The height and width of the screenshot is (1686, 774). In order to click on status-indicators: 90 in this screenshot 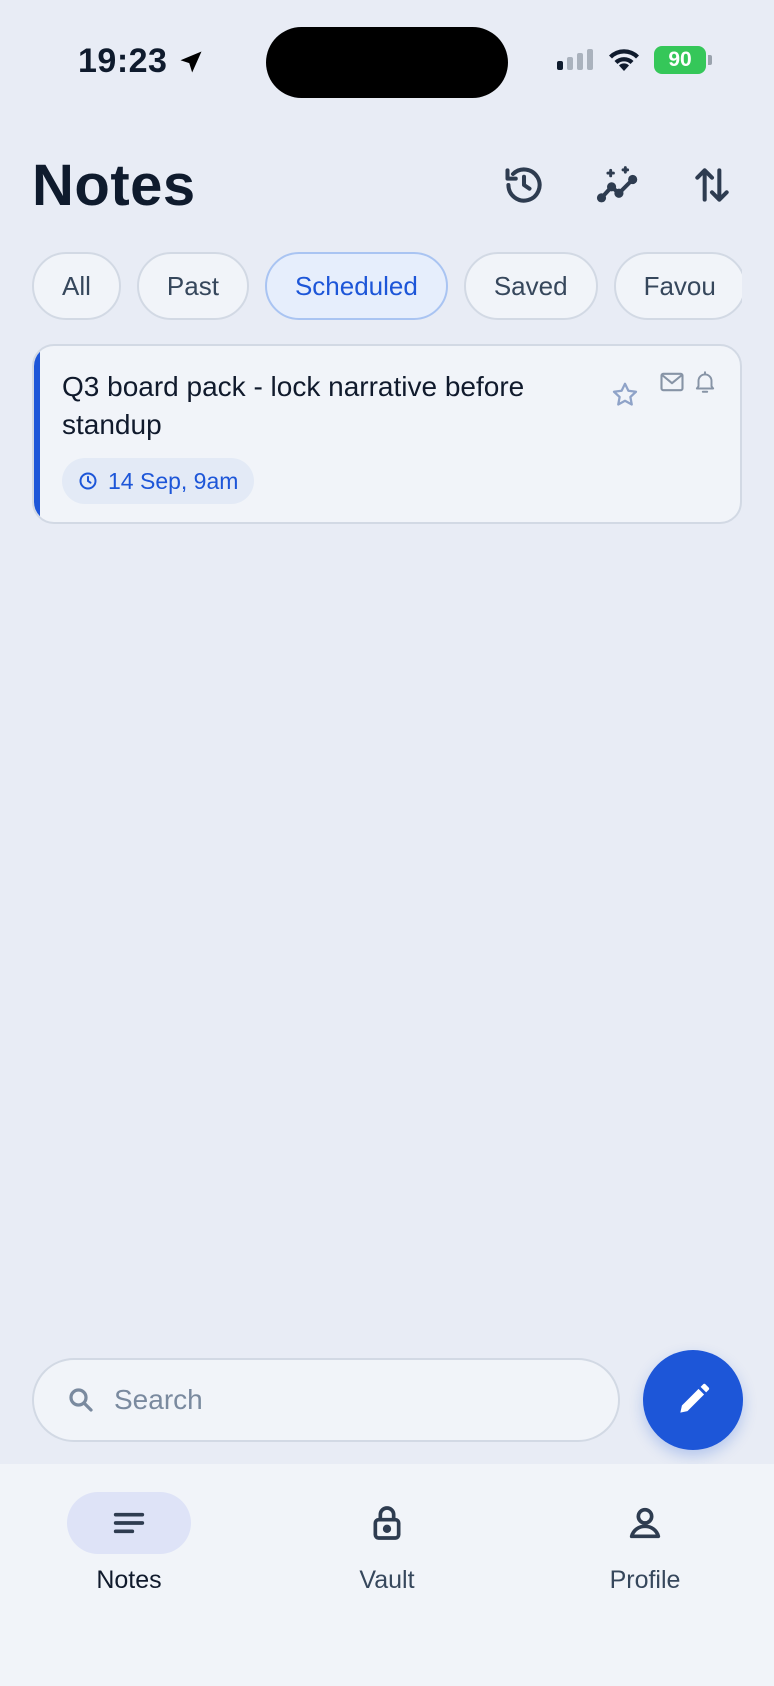, I will do `click(634, 60)`.